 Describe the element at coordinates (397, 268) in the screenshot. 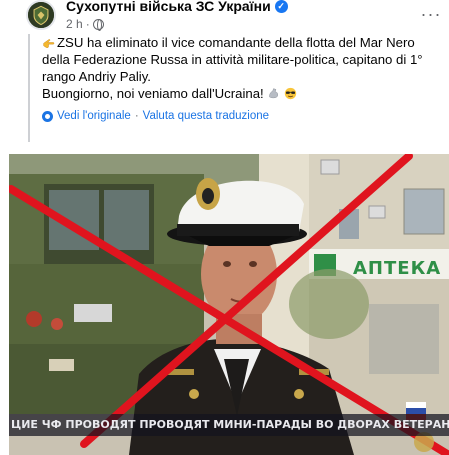

I see `pharmacy-sign: АПТЕКА` at that location.